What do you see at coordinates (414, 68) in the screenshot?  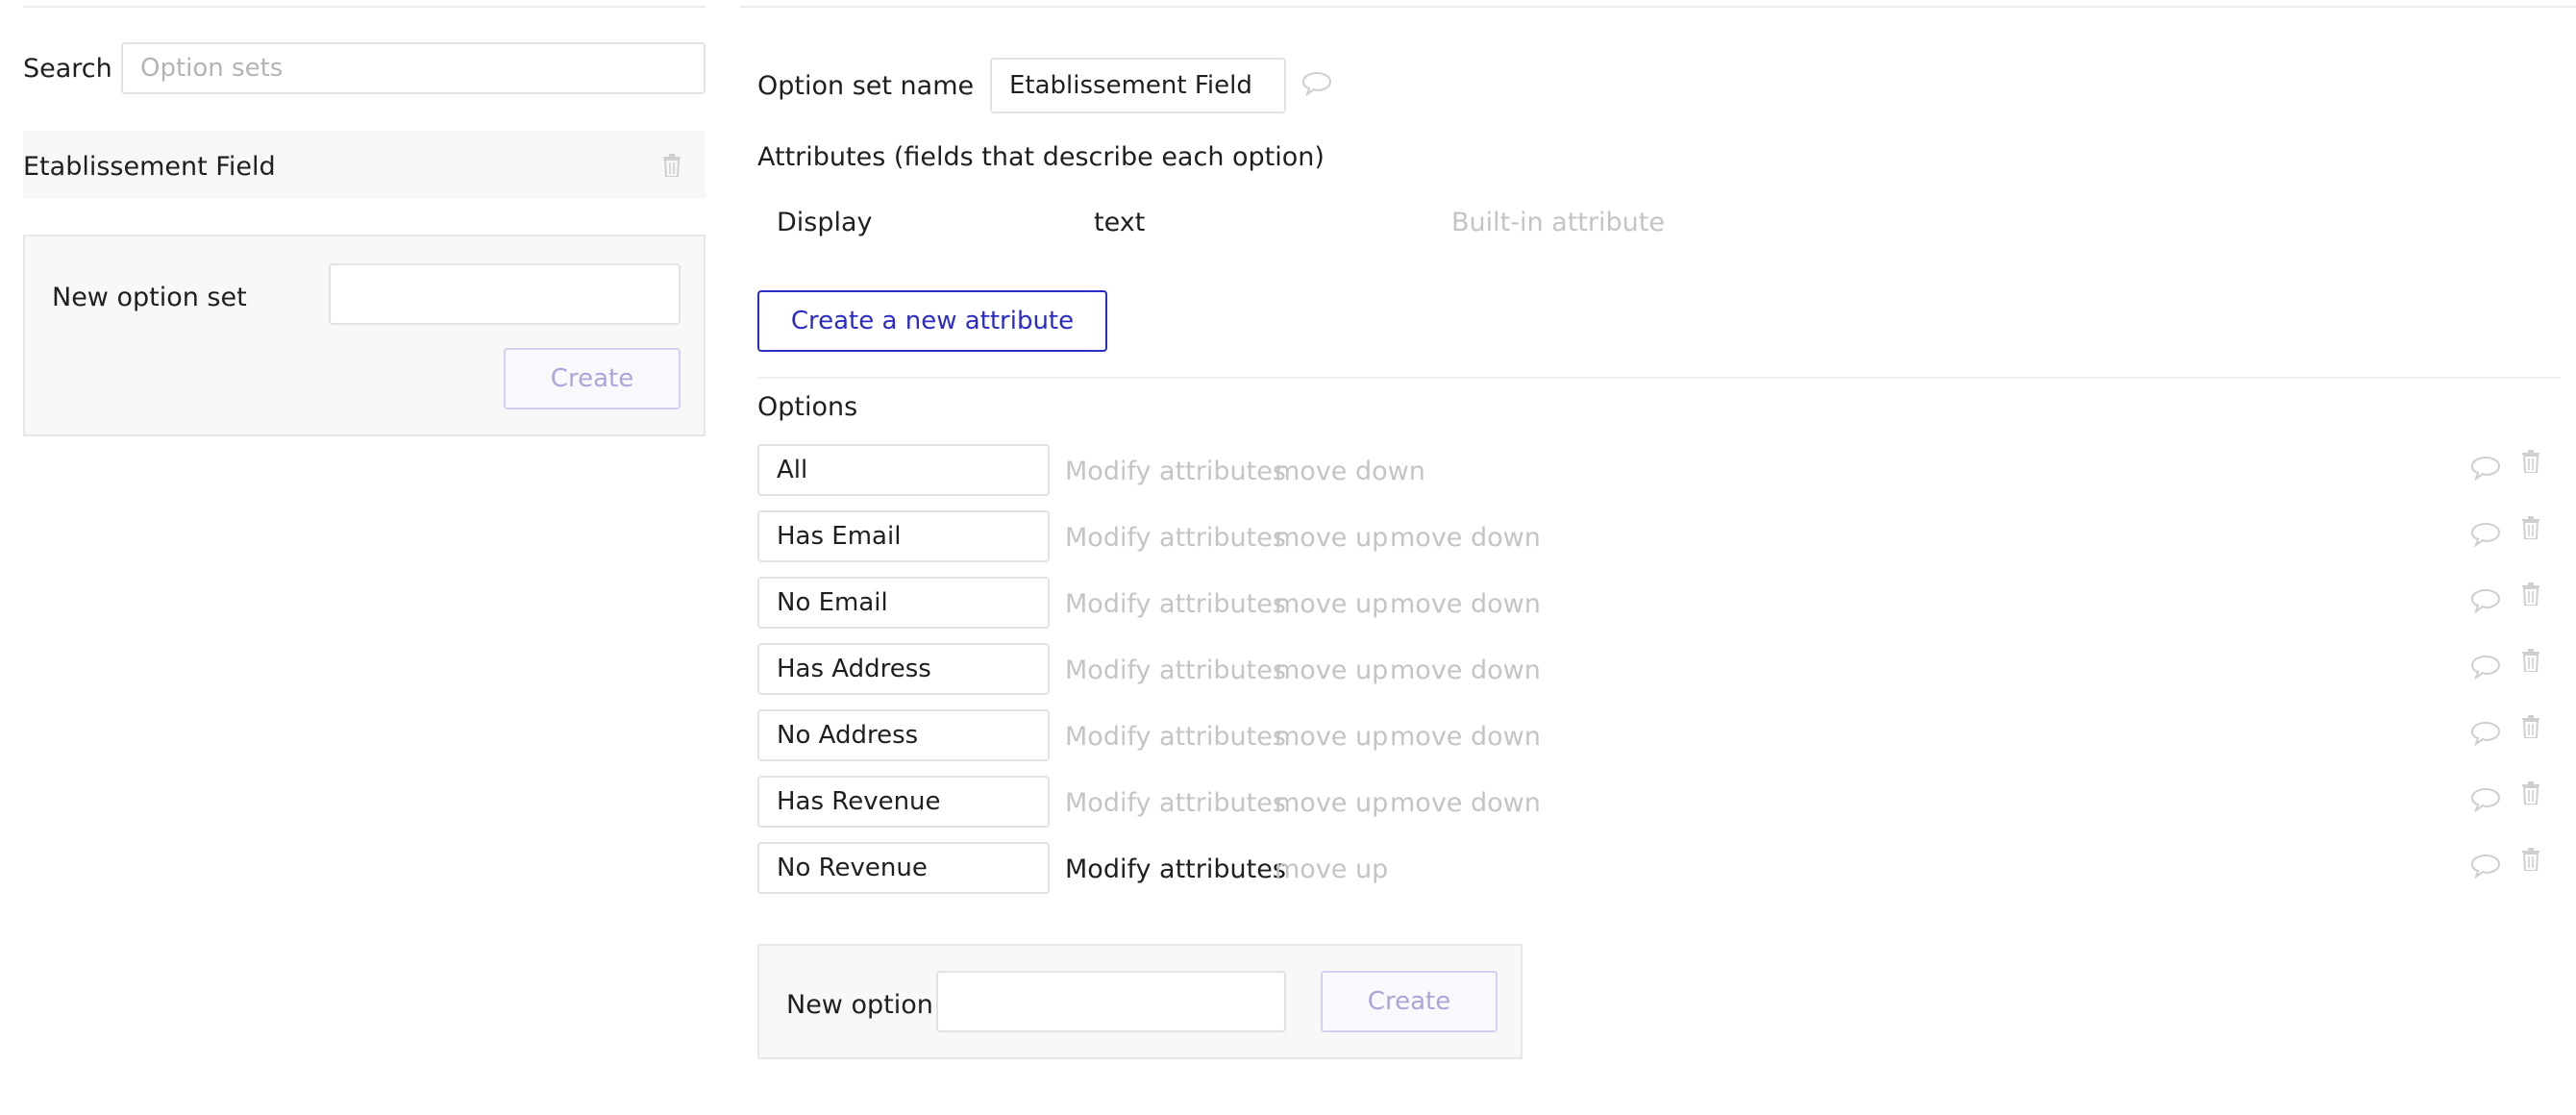 I see `search-input` at bounding box center [414, 68].